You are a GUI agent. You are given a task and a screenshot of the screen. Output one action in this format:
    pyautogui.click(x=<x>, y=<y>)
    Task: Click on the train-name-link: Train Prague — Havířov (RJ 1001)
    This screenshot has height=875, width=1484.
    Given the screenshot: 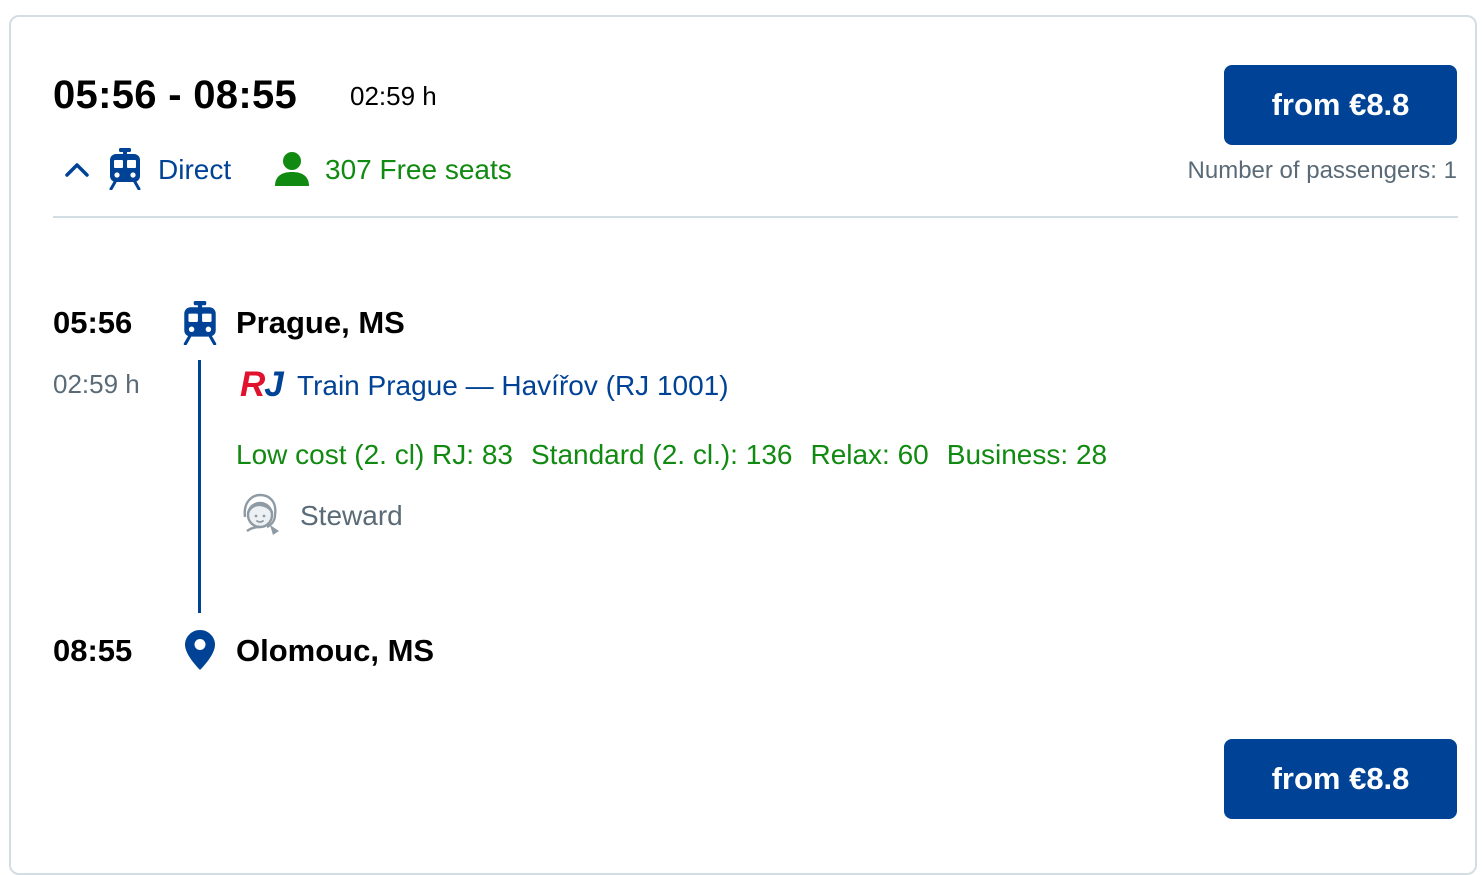 What is the action you would take?
    pyautogui.click(x=513, y=386)
    